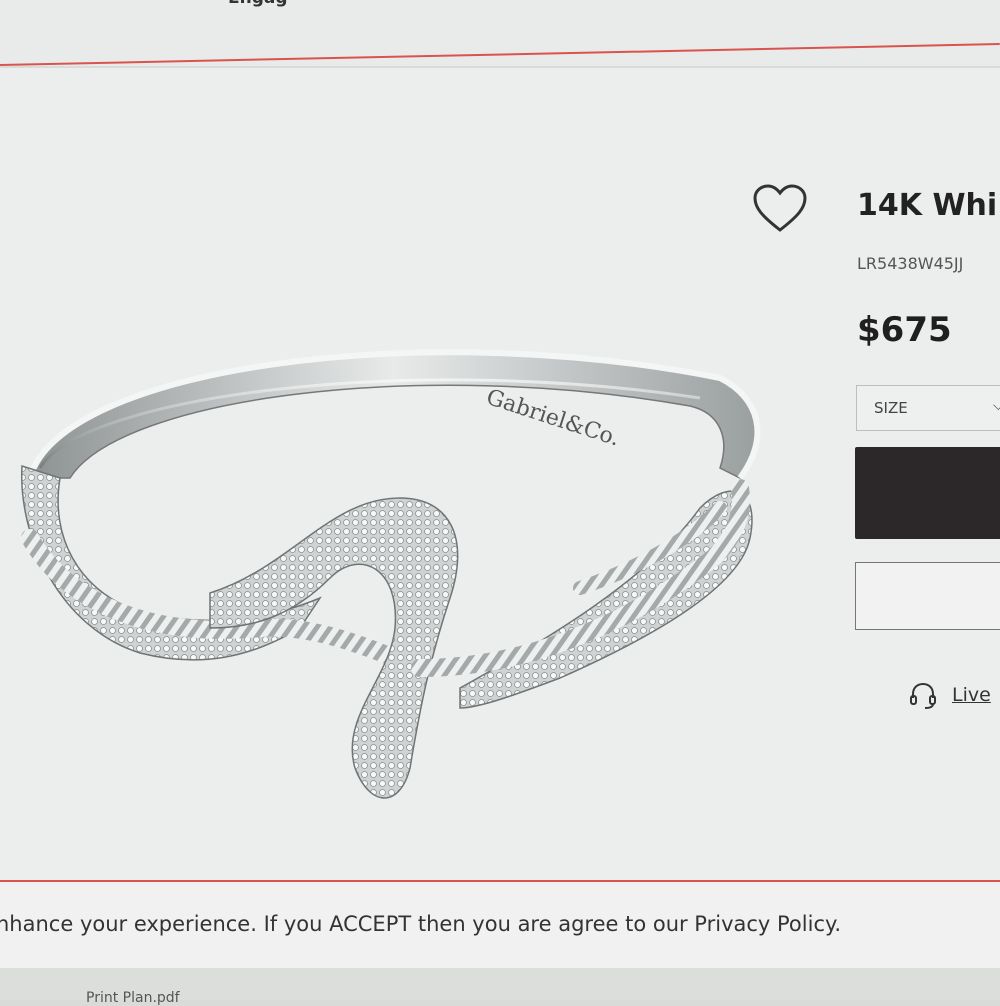 The width and height of the screenshot is (1000, 1006). Describe the element at coordinates (996, 406) in the screenshot. I see `chevron-down-icon: ⌵` at that location.